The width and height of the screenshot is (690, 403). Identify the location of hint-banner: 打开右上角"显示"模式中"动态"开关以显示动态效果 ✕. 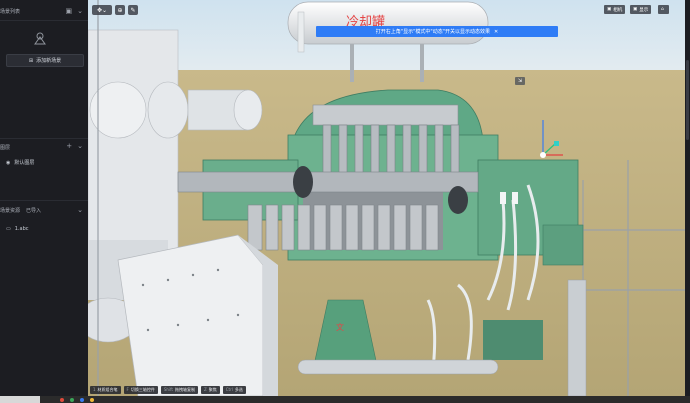
(437, 31).